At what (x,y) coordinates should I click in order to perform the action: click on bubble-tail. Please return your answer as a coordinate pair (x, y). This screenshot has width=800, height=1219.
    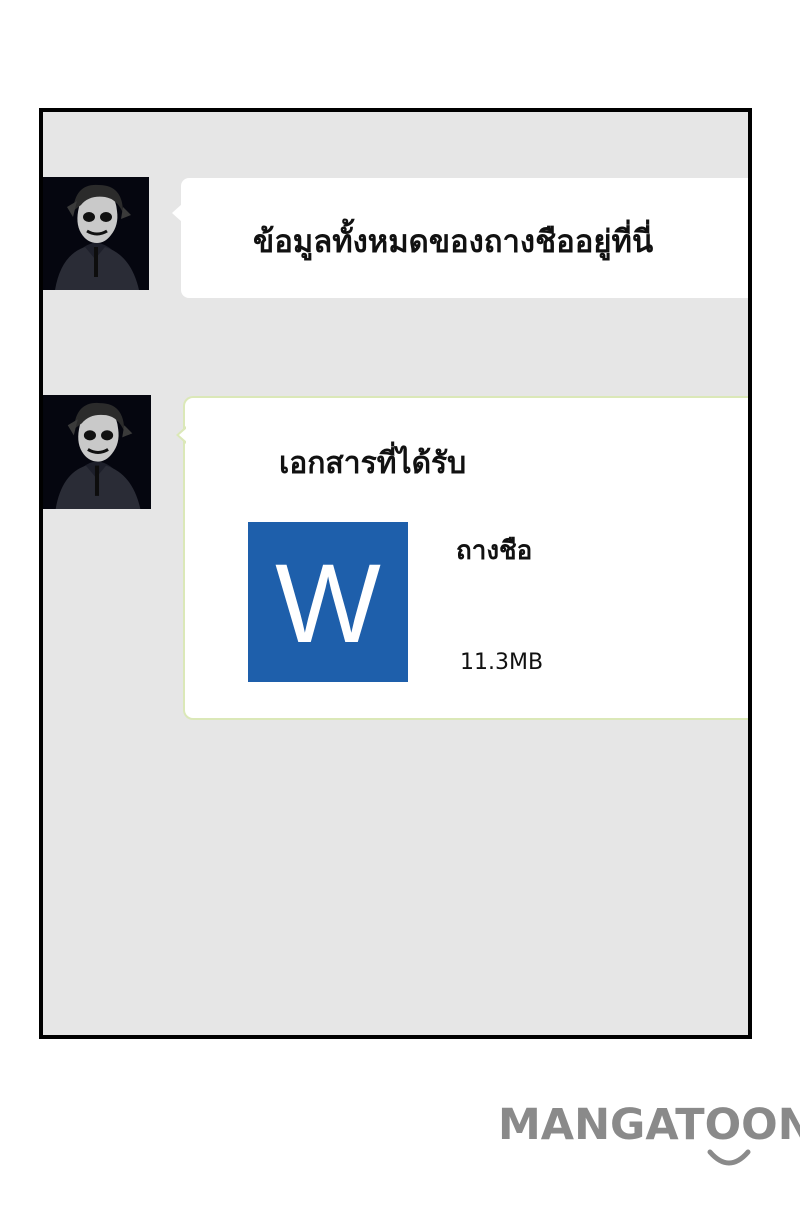
    Looking at the image, I should click on (177, 213).